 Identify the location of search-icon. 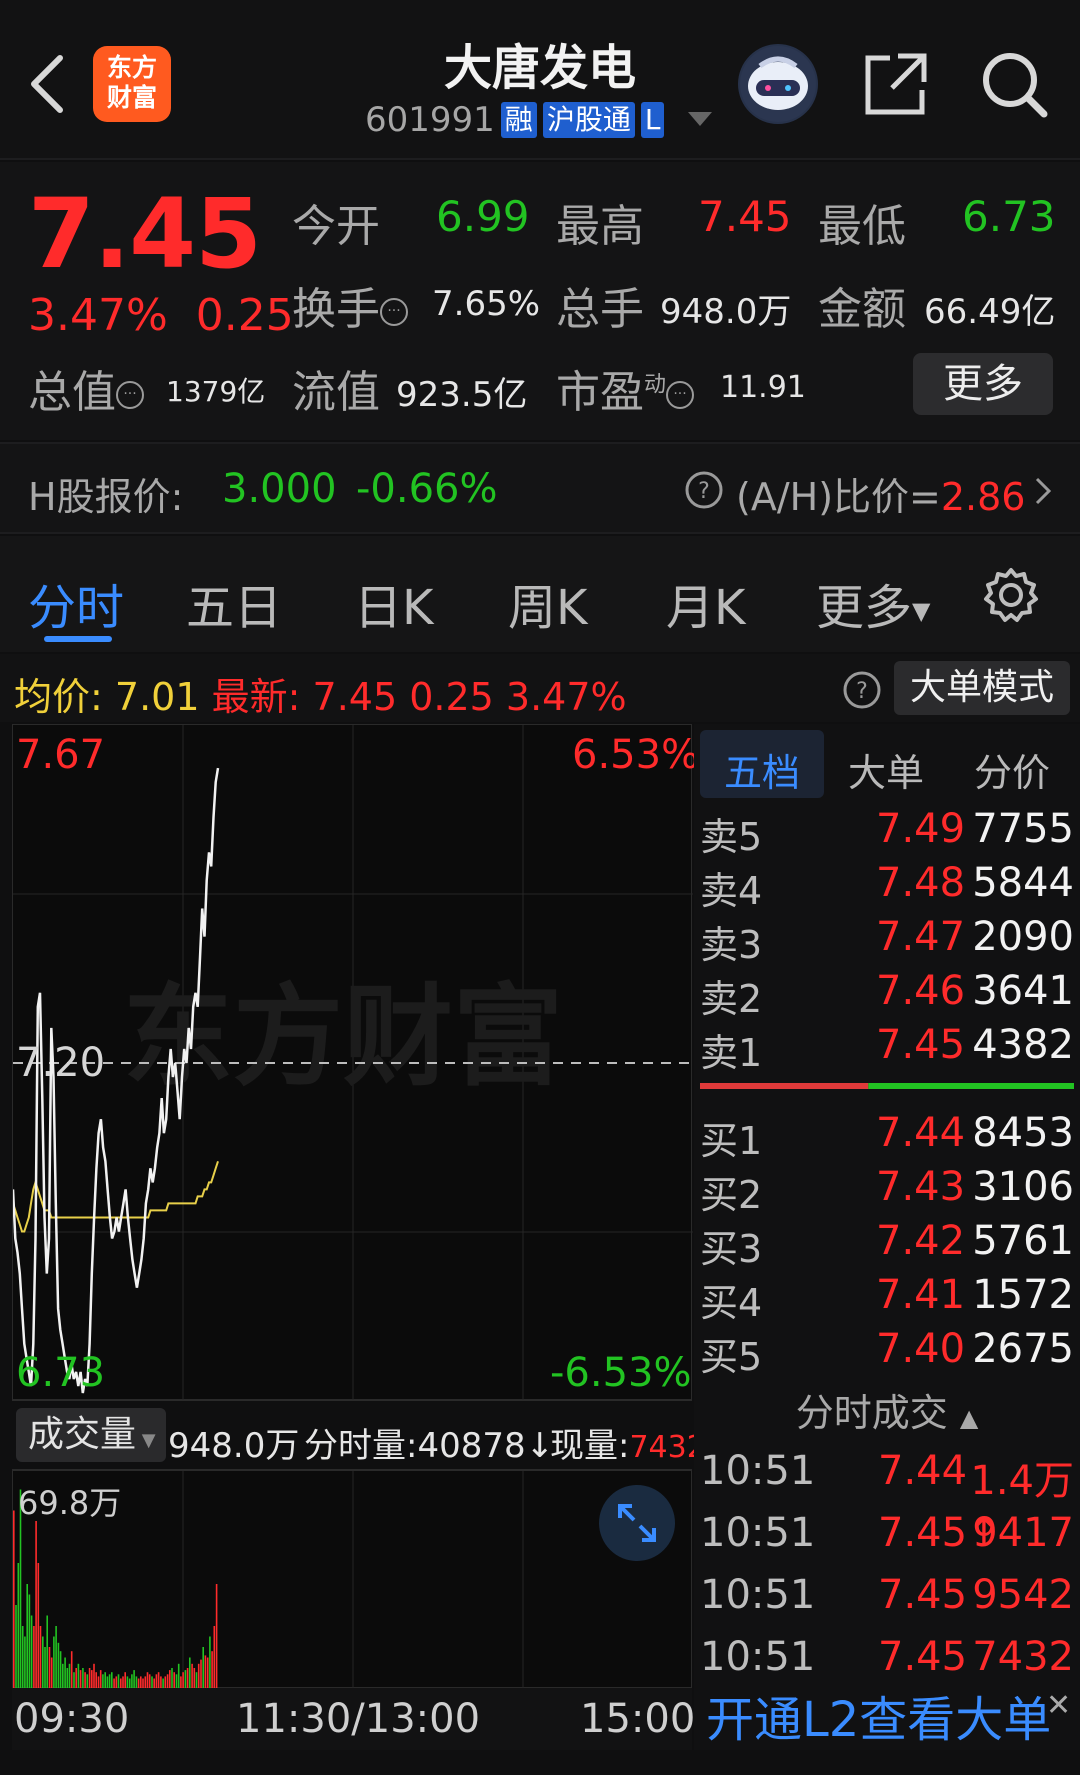
(1014, 84).